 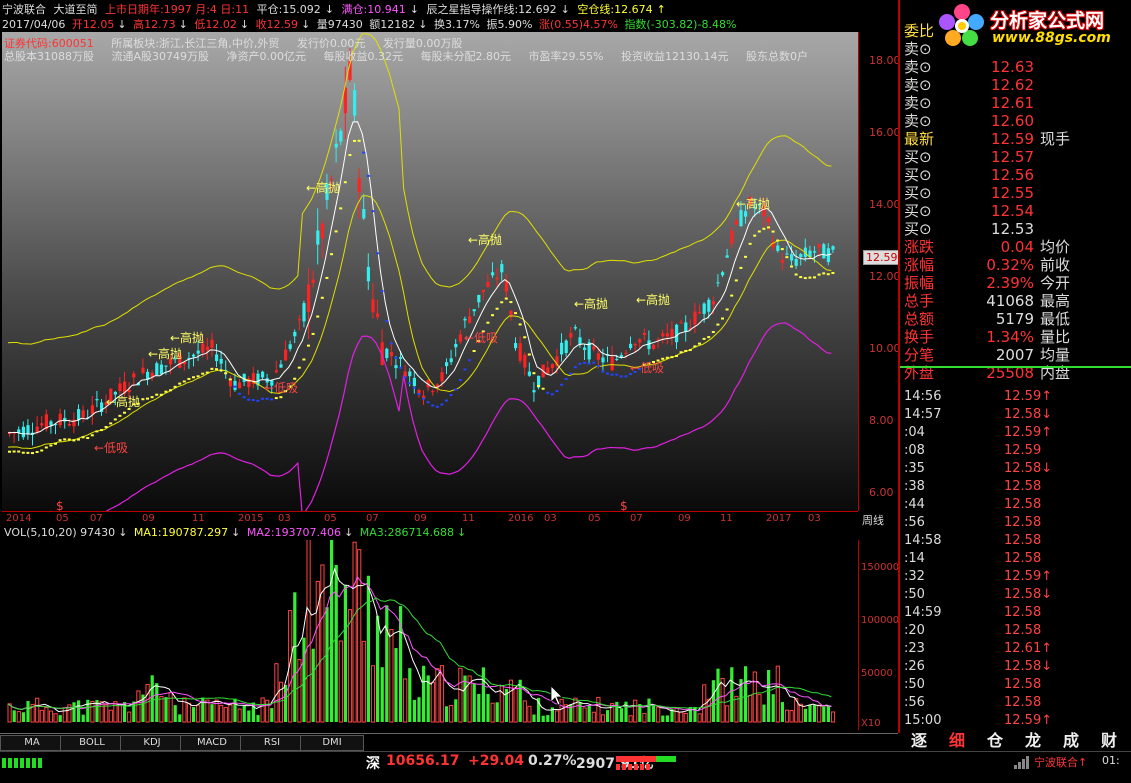 What do you see at coordinates (1013, 487) in the screenshot?
I see `tick-row: :38 12.58` at bounding box center [1013, 487].